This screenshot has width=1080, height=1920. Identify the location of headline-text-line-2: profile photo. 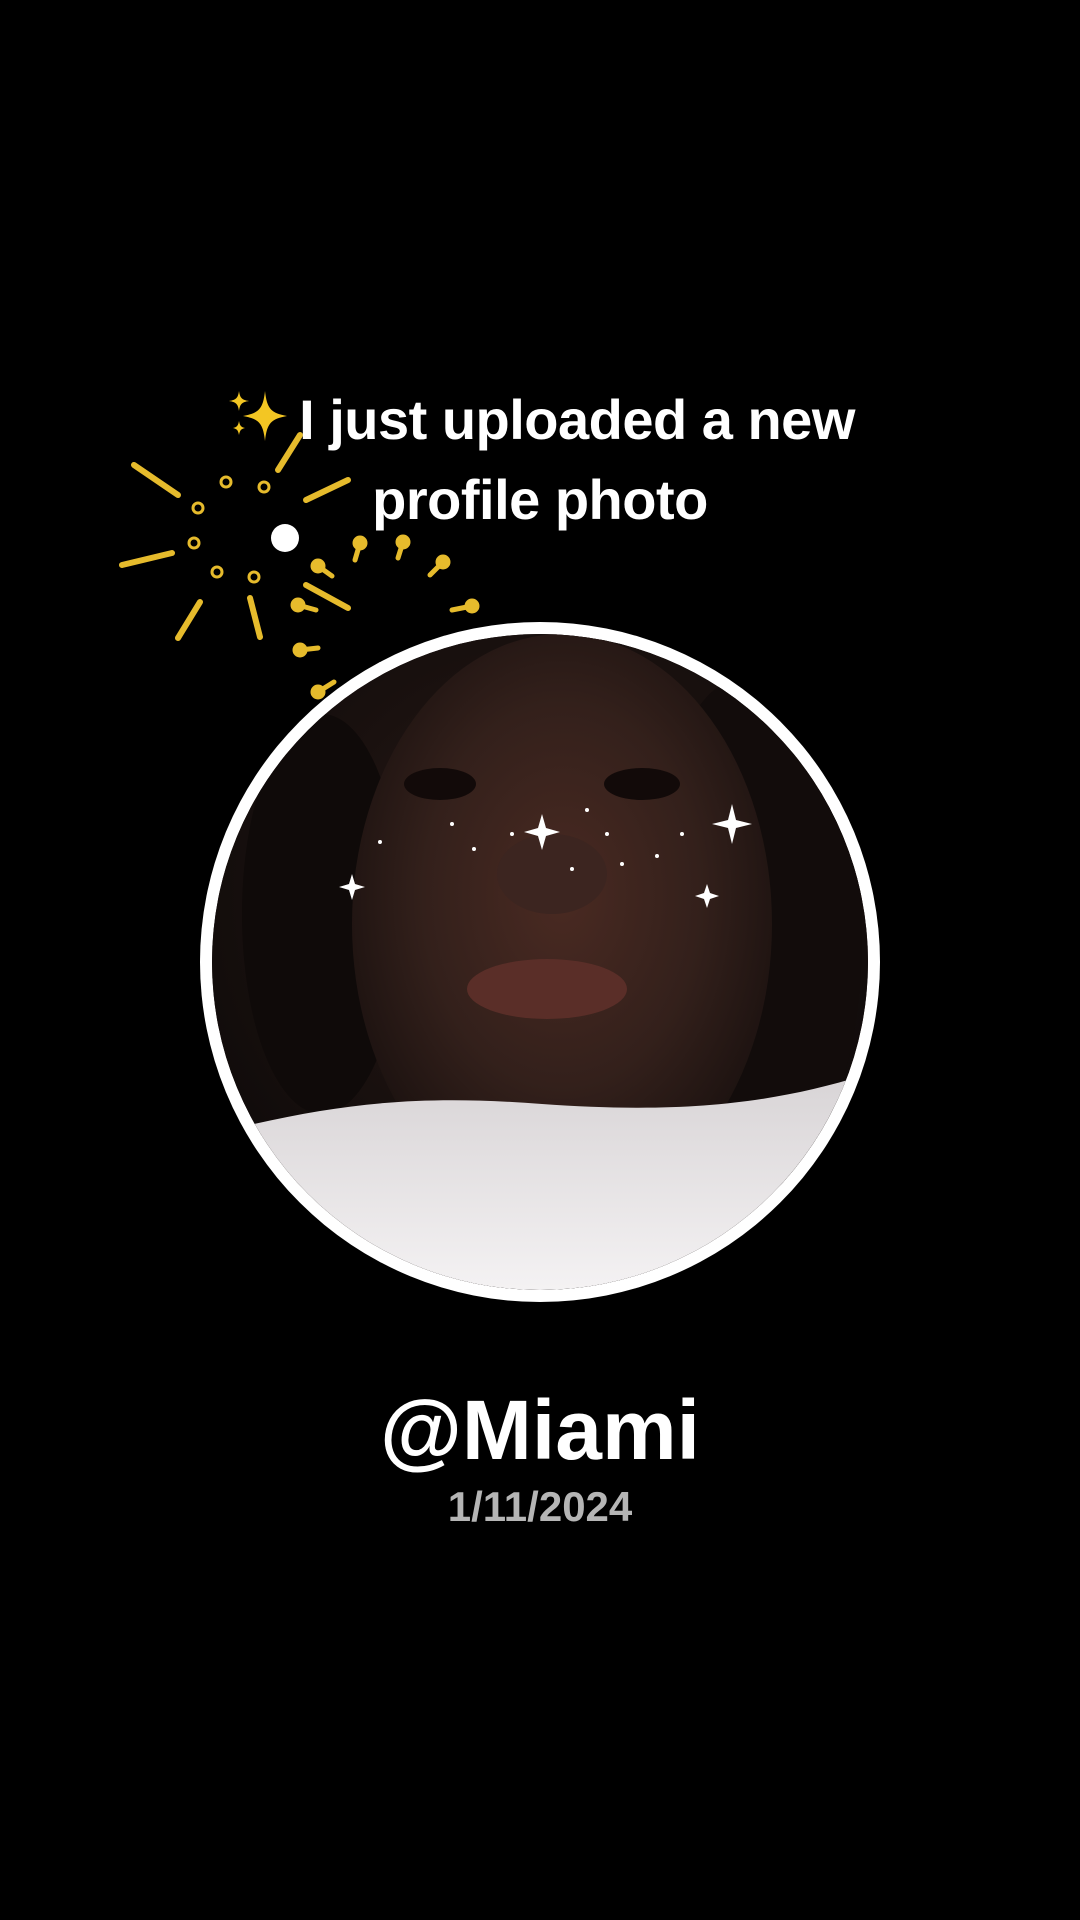
(540, 499).